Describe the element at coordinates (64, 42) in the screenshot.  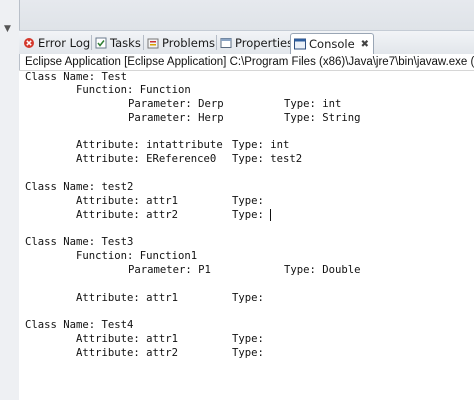
I see `tab-label: Error Log` at that location.